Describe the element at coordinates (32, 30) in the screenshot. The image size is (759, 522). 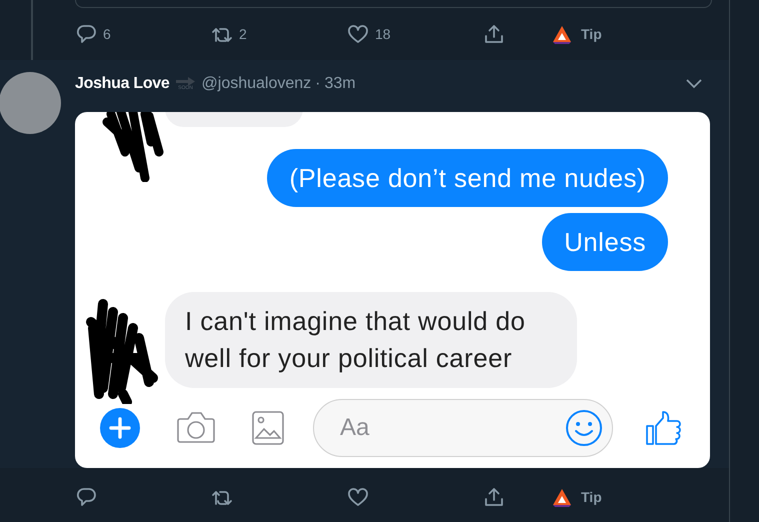
I see `thread-line` at that location.